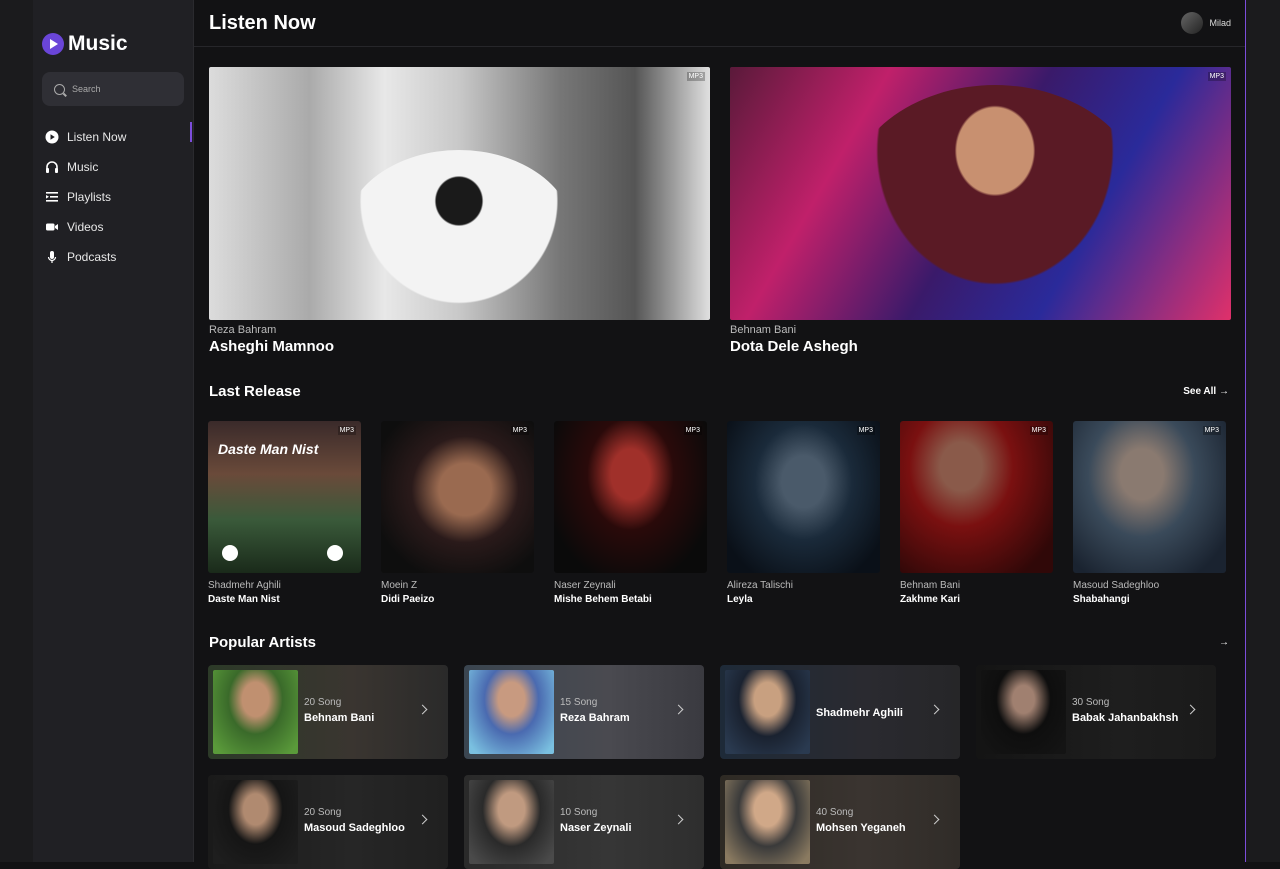  Describe the element at coordinates (52, 227) in the screenshot. I see `video-camera-icon` at that location.